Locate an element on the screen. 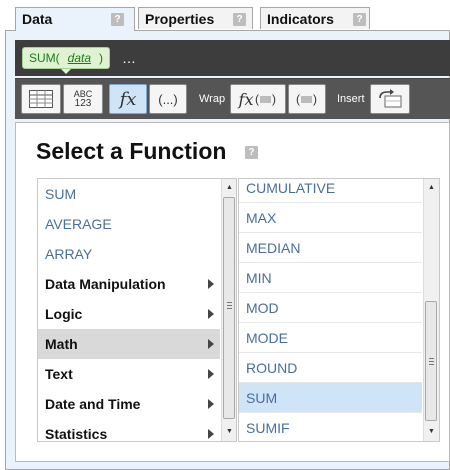 This screenshot has height=470, width=450. formula-token-sum: SUM( data) is located at coordinates (66, 58).